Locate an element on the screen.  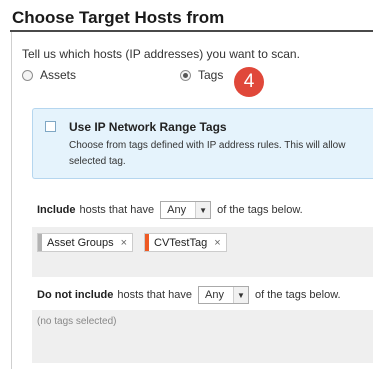
radio-assets-button is located at coordinates (27, 75).